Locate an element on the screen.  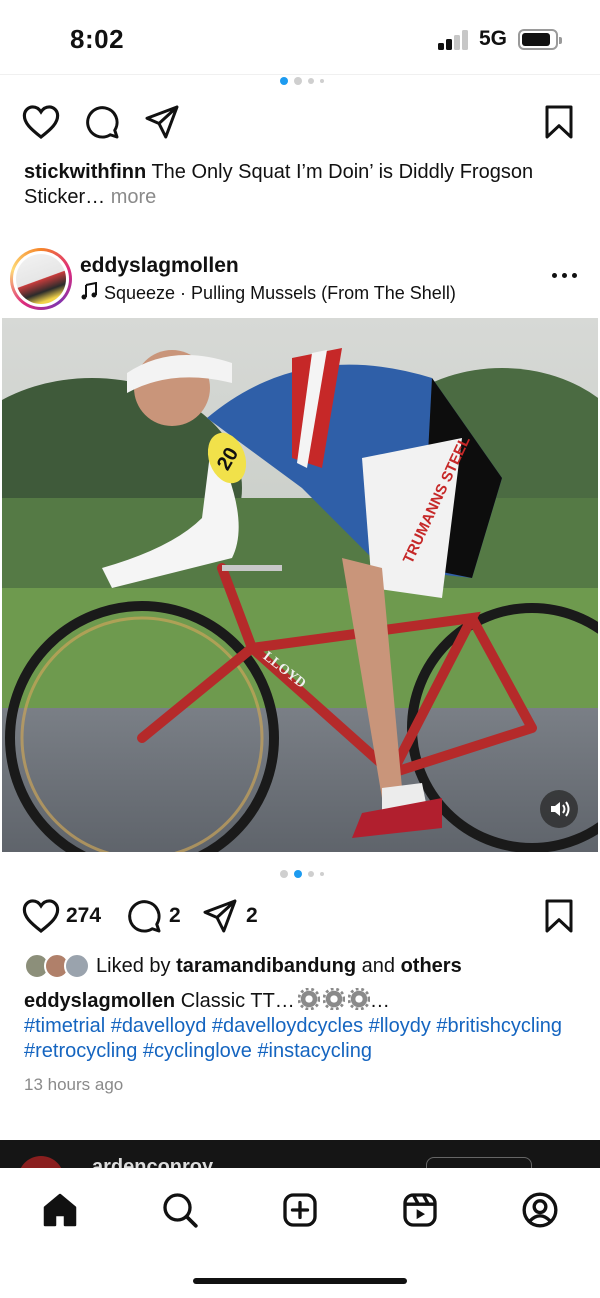
more-options-icon is located at coordinates (566, 276).